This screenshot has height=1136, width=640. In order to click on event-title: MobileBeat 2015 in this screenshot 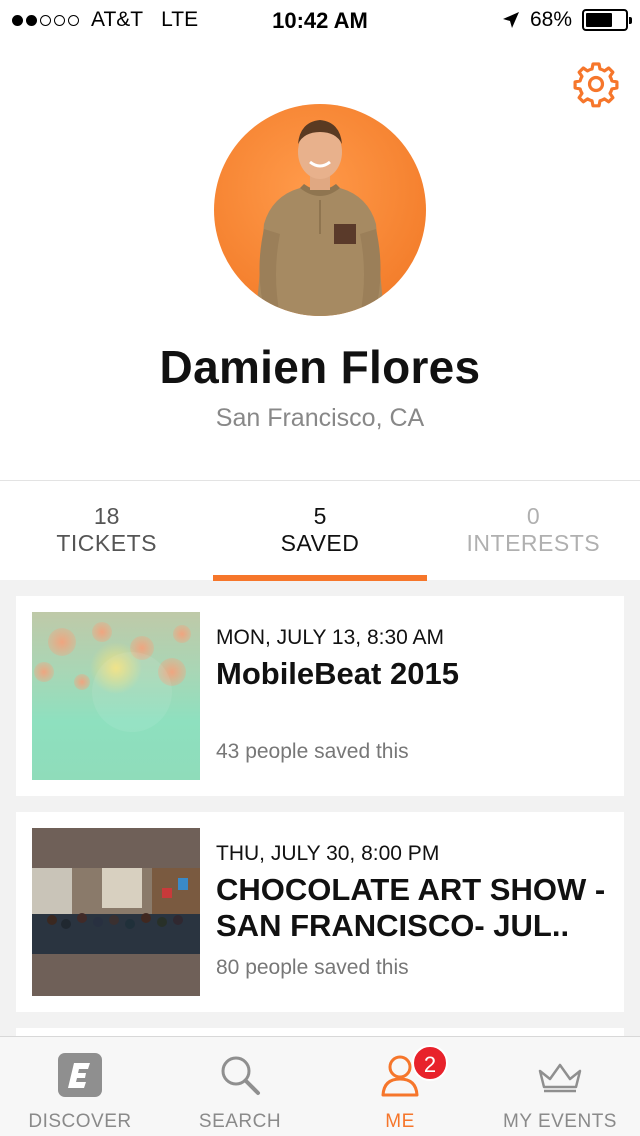, I will do `click(337, 673)`.